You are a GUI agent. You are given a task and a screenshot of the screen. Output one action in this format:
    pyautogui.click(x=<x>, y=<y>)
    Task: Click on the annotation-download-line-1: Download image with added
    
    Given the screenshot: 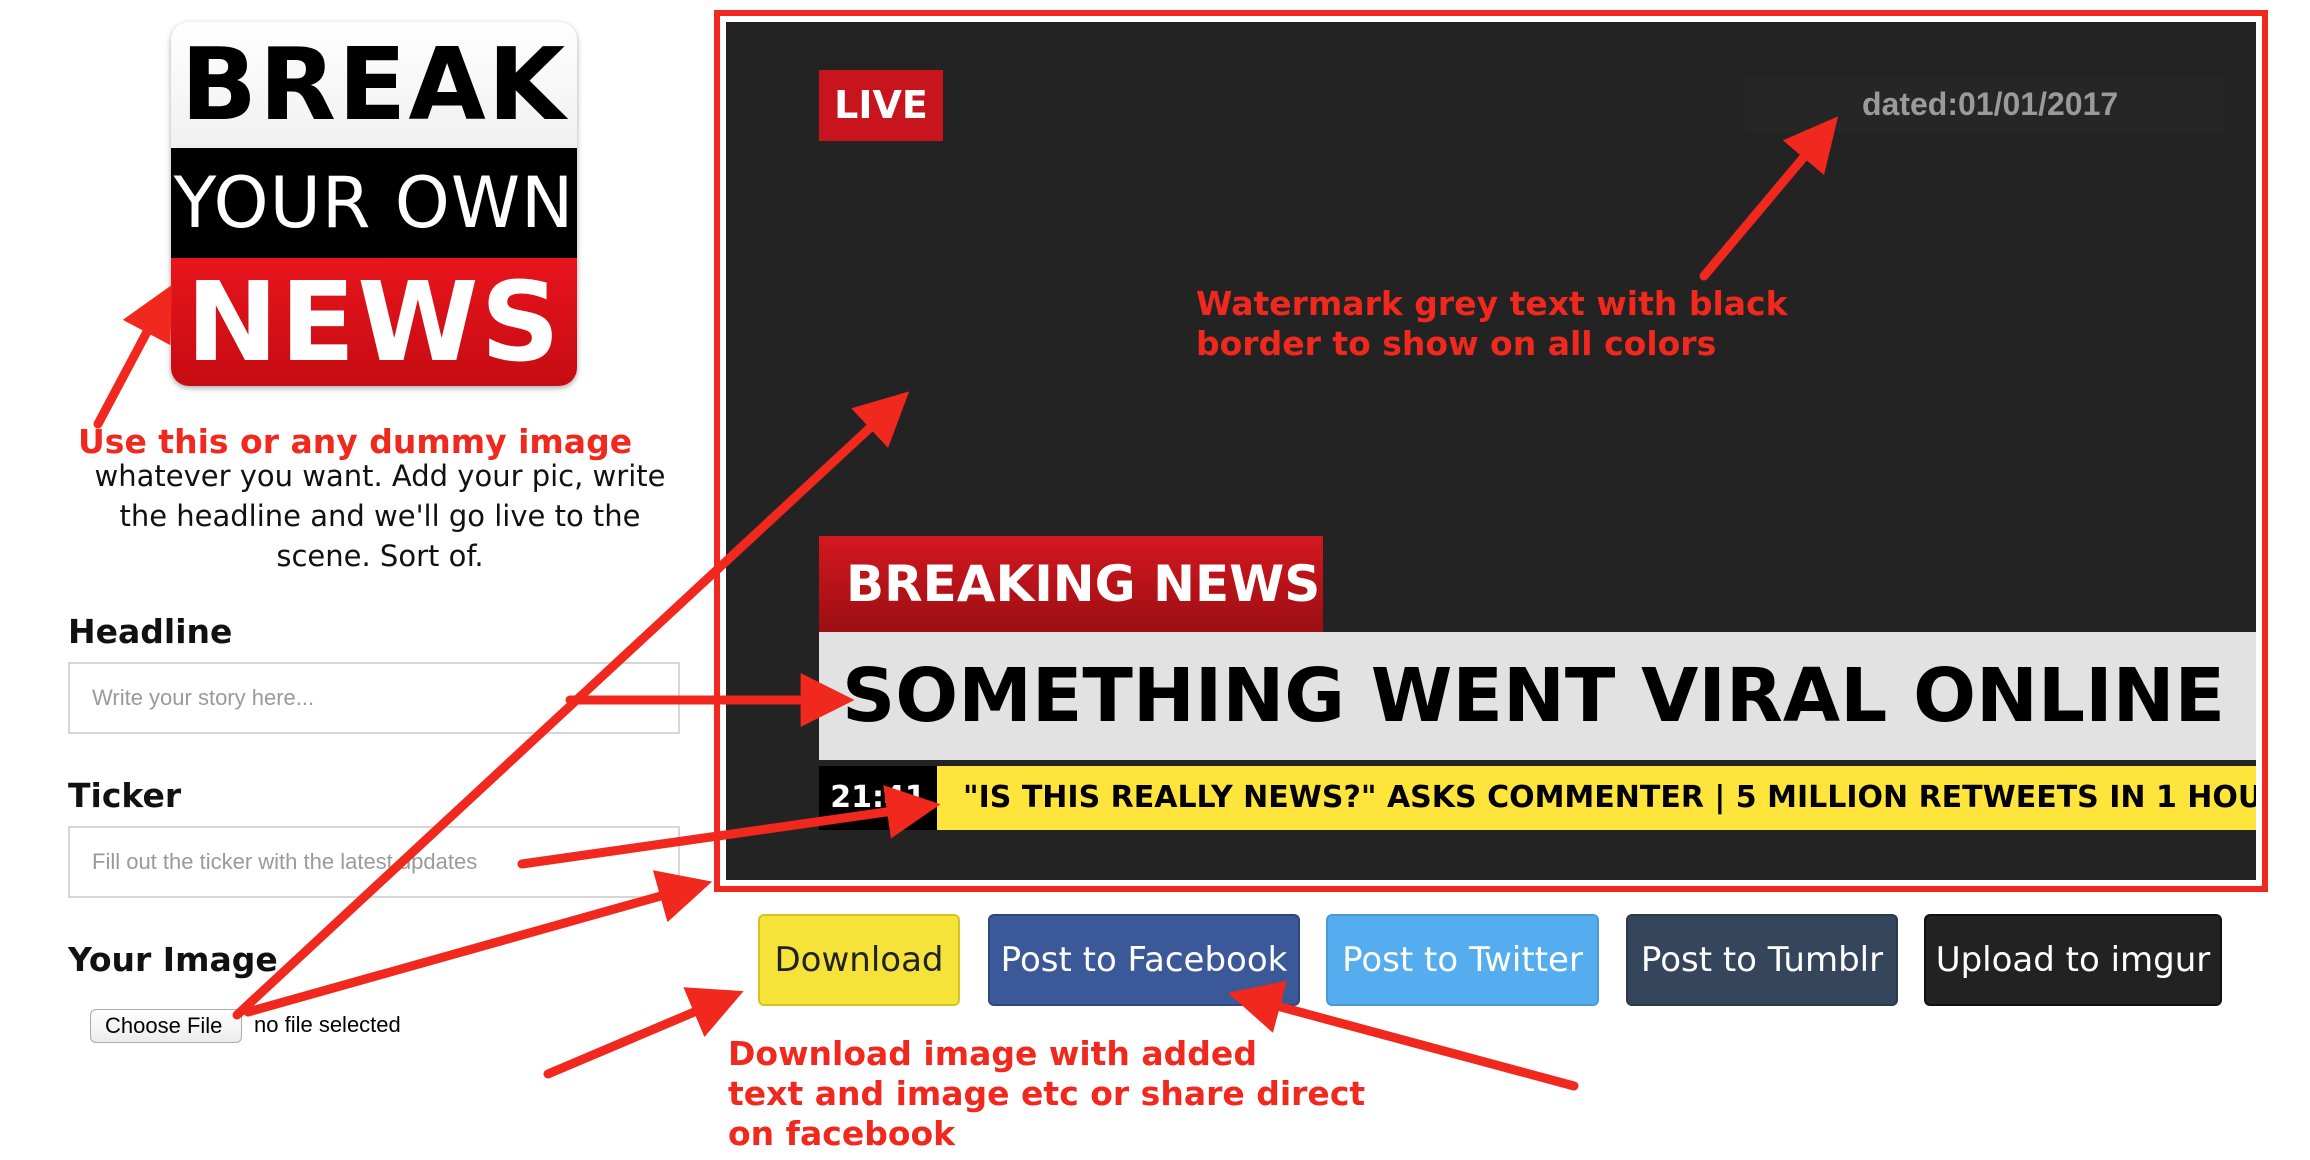 What is the action you would take?
    pyautogui.click(x=992, y=1053)
    